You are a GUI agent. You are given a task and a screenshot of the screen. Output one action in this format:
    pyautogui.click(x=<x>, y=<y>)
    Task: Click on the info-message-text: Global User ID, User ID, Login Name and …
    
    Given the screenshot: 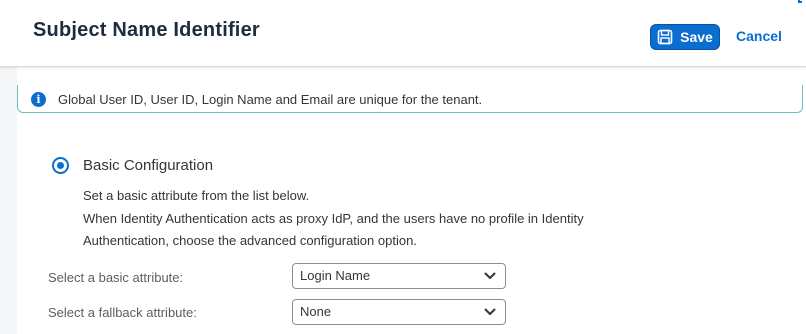 What is the action you would take?
    pyautogui.click(x=270, y=99)
    